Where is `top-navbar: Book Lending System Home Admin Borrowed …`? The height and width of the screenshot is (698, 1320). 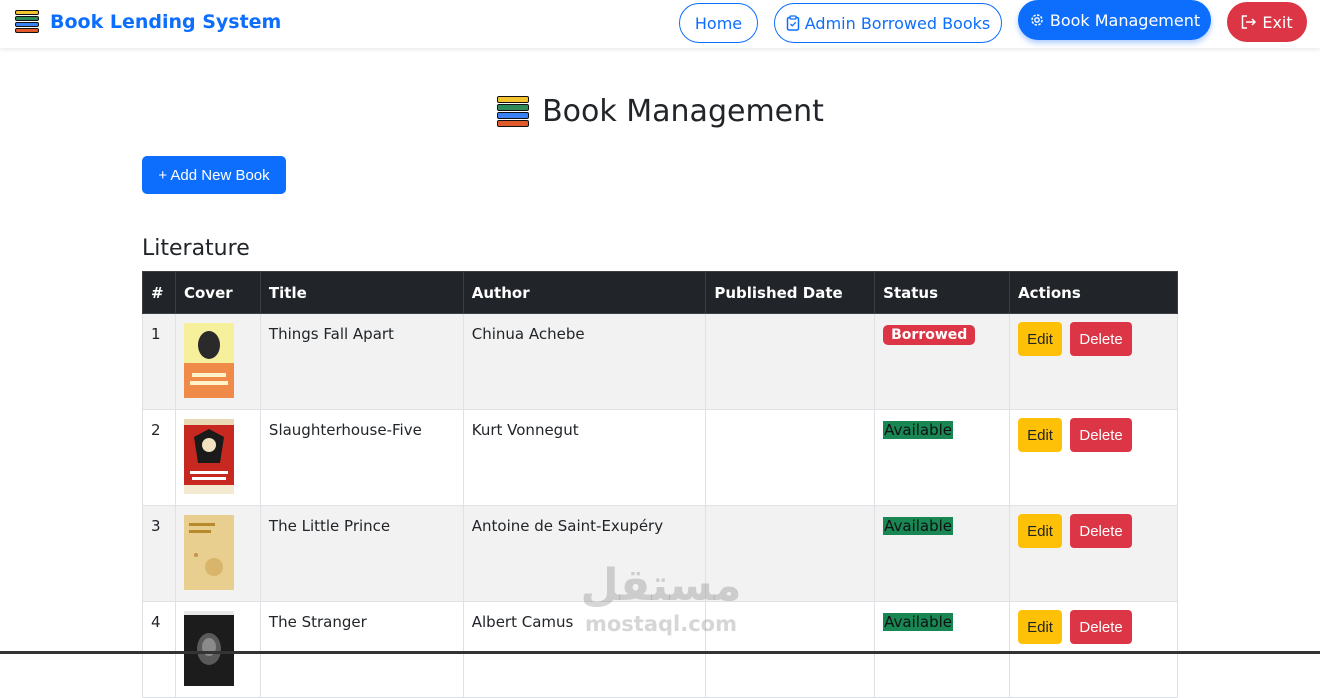
top-navbar: Book Lending System Home Admin Borrowed … is located at coordinates (660, 24).